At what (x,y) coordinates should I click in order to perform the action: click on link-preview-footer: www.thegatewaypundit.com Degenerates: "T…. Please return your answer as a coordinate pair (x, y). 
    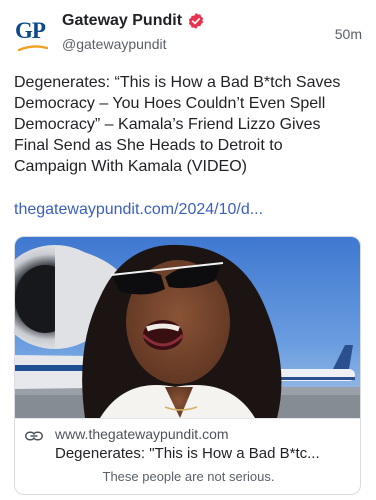
    Looking at the image, I should click on (187, 456).